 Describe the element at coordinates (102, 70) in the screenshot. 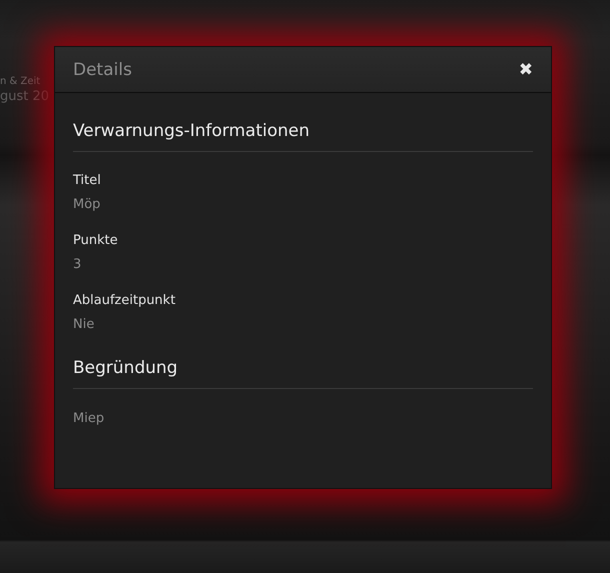

I see `dialog-title: Details` at that location.